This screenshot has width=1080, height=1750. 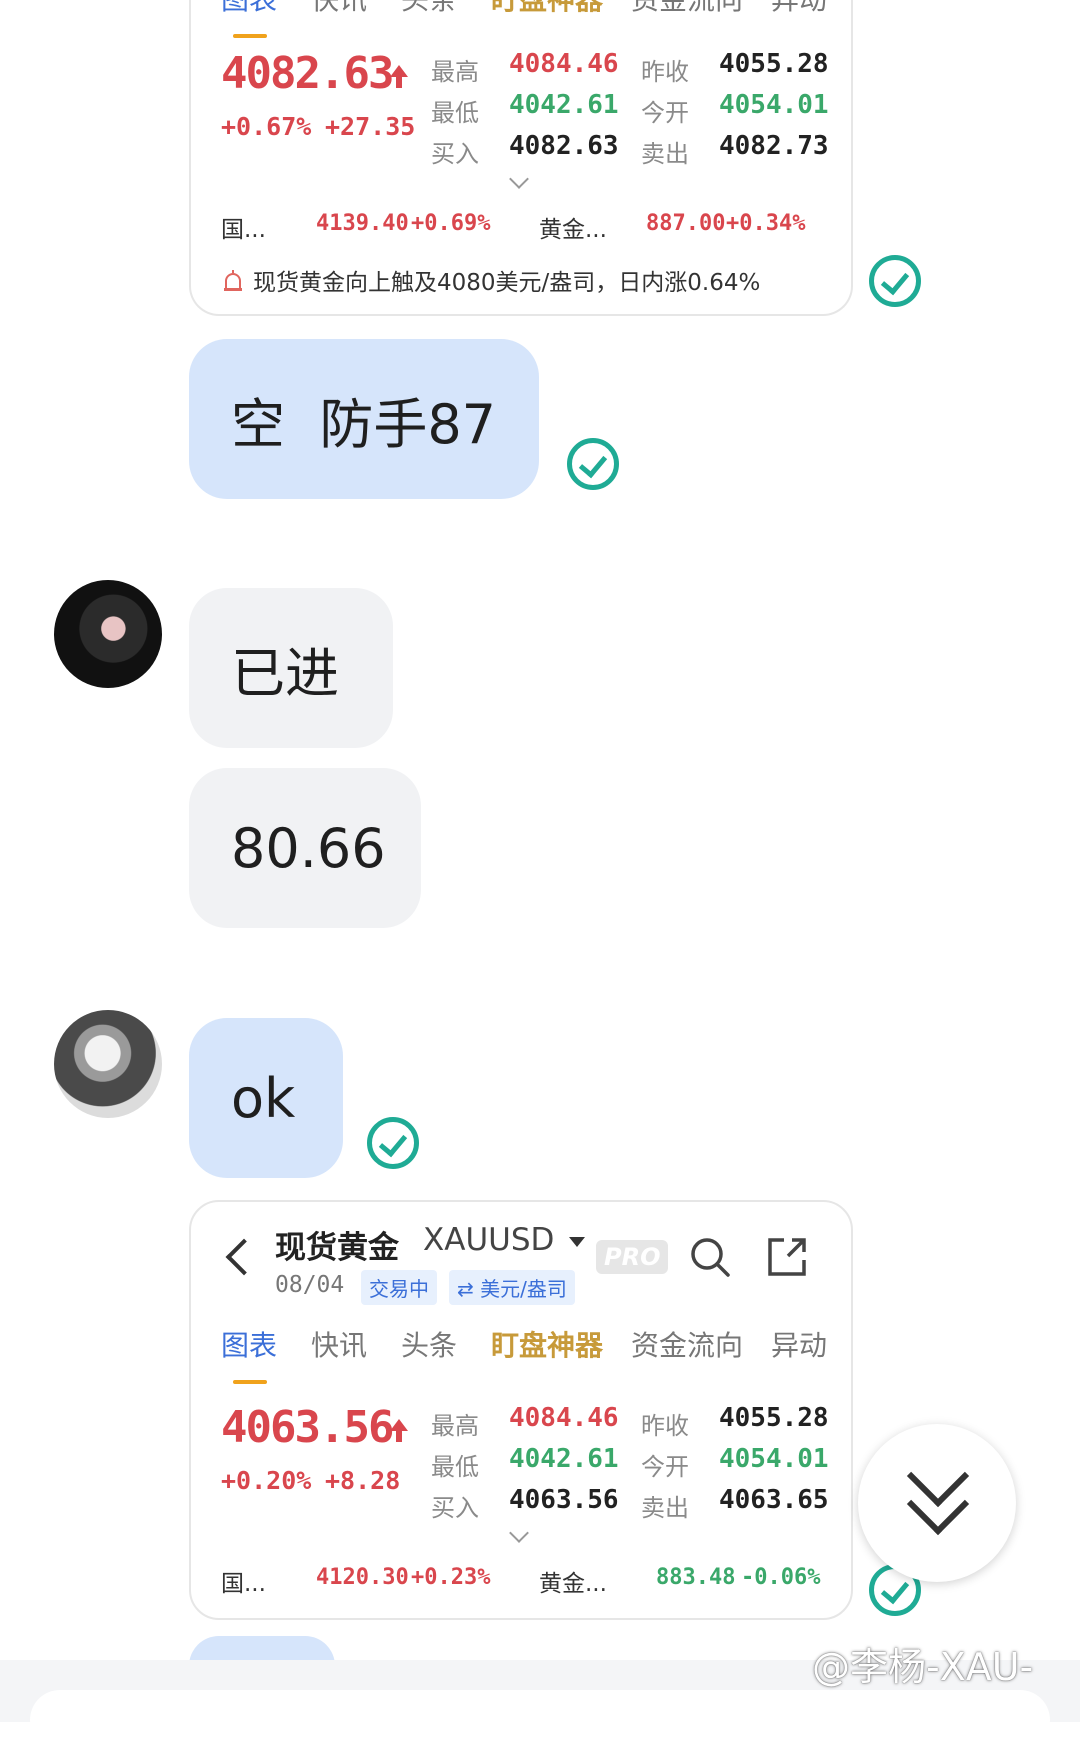 I want to click on last-price: 4082.63, so click(x=307, y=73).